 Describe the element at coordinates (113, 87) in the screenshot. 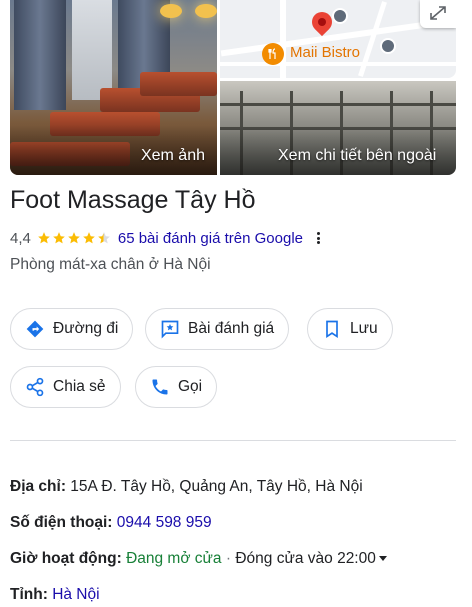

I see `interior-photo: Xem ảnh` at that location.